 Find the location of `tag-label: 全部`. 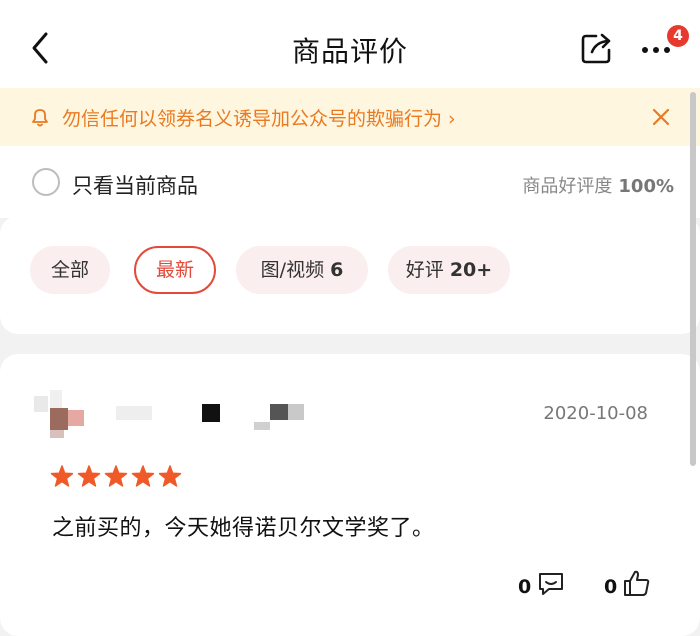

tag-label: 全部 is located at coordinates (69, 270).